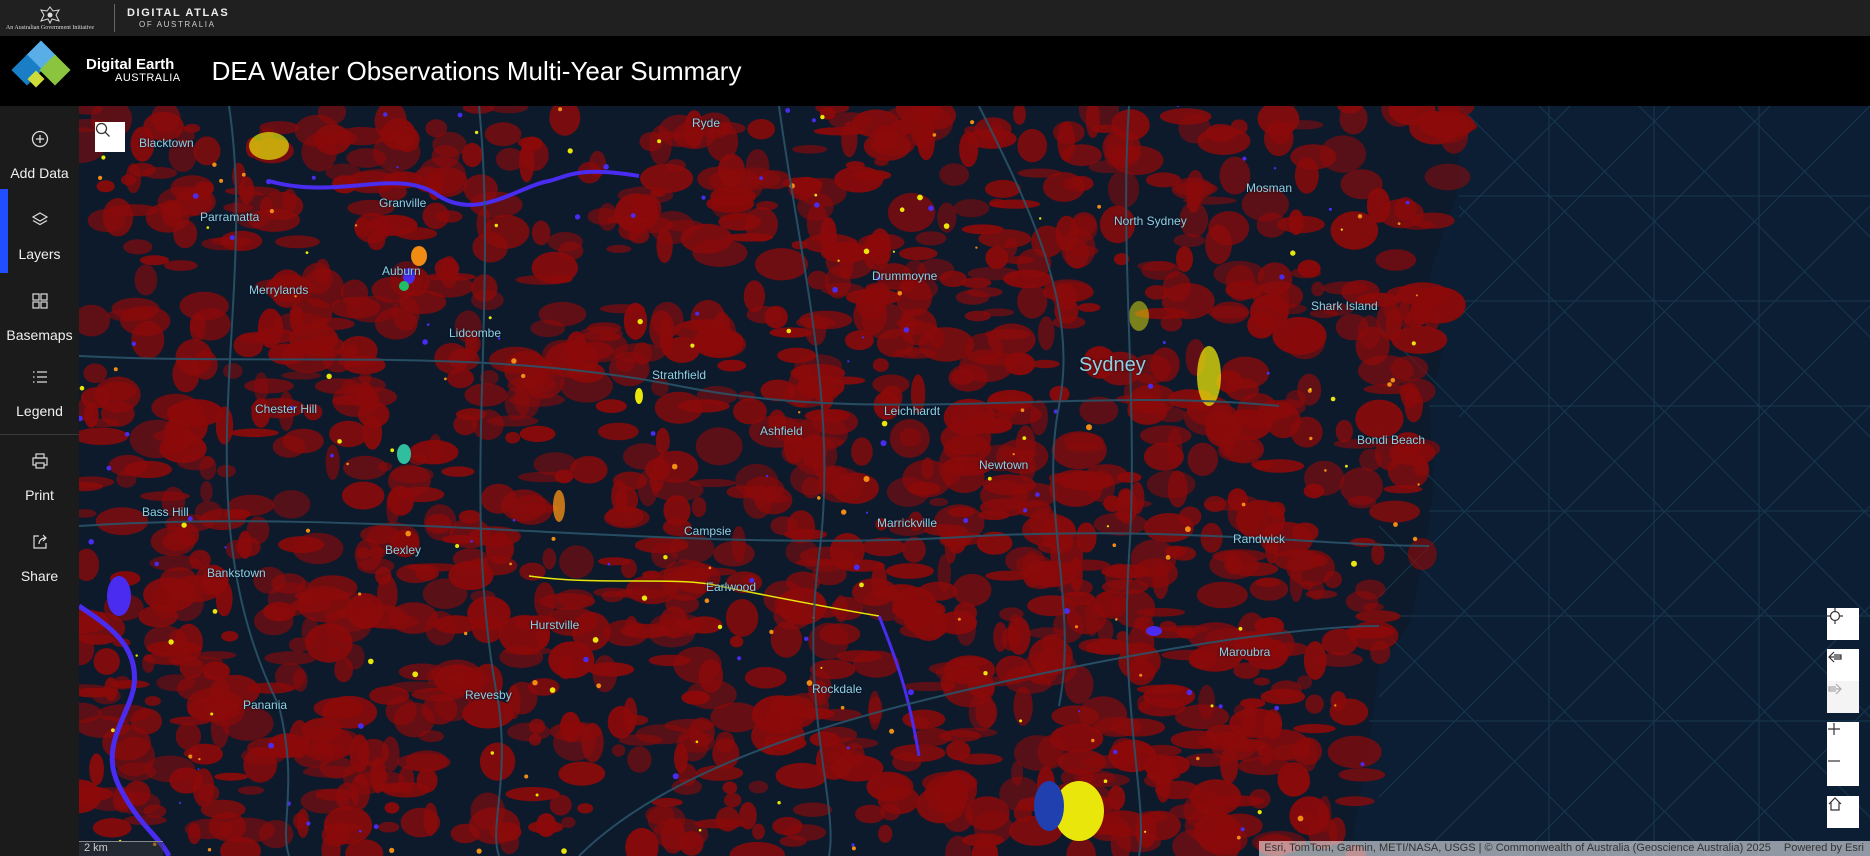 This screenshot has height=856, width=1870. I want to click on locate-button, so click(1843, 624).